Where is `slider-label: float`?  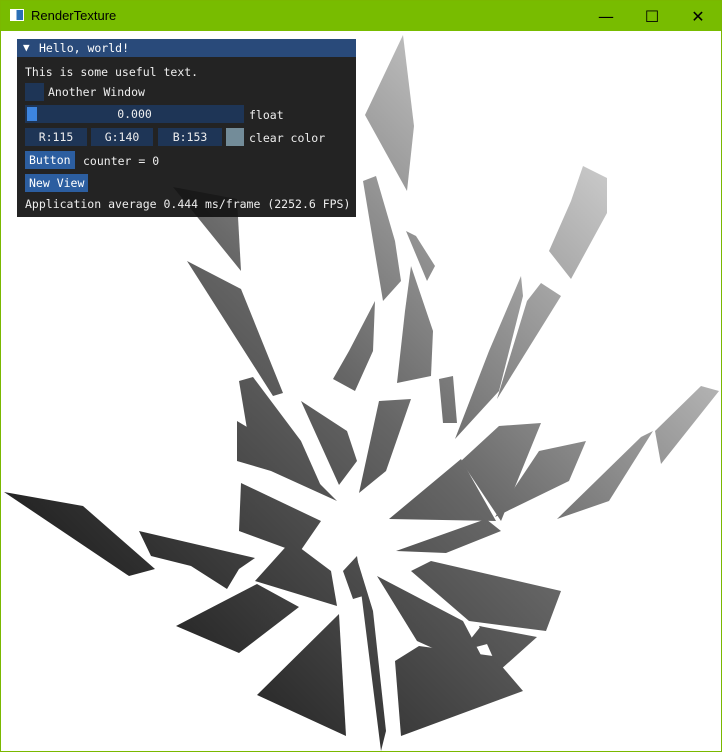
slider-label: float is located at coordinates (266, 115).